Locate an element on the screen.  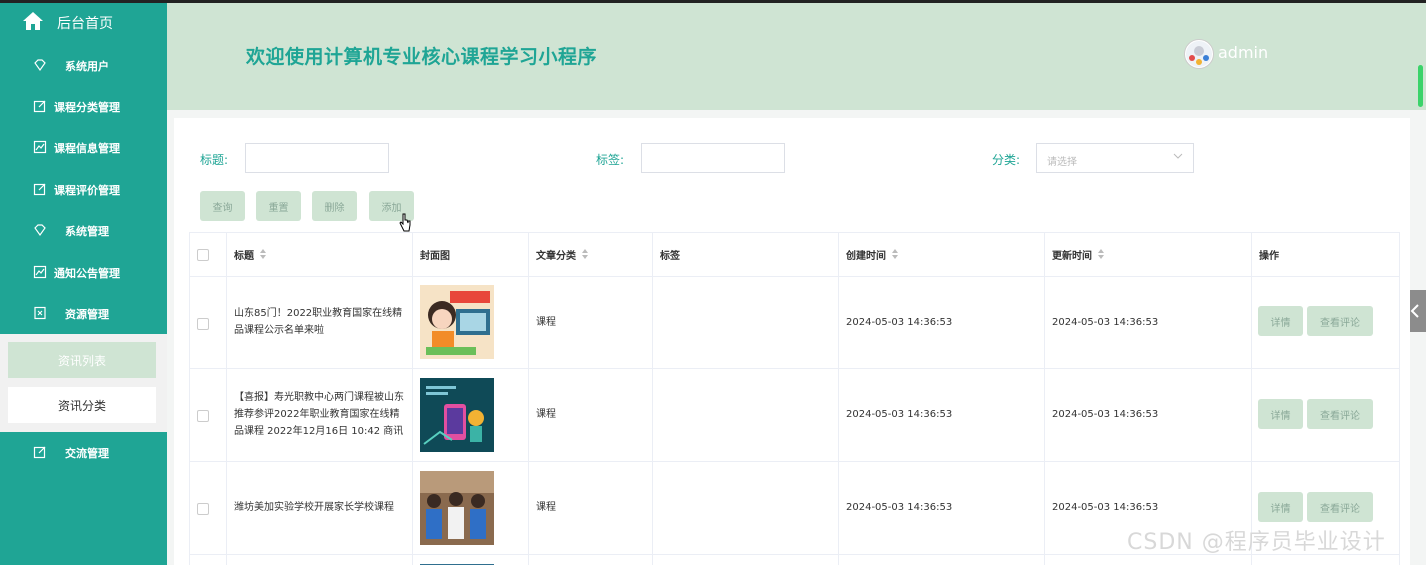
sidebar-item-label: 后台首页 is located at coordinates (85, 24).